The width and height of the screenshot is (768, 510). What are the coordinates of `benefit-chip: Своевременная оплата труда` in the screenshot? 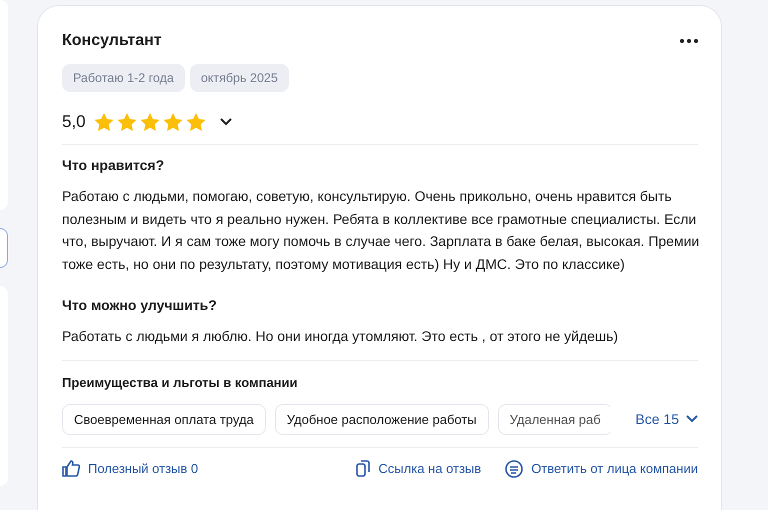 It's located at (164, 419).